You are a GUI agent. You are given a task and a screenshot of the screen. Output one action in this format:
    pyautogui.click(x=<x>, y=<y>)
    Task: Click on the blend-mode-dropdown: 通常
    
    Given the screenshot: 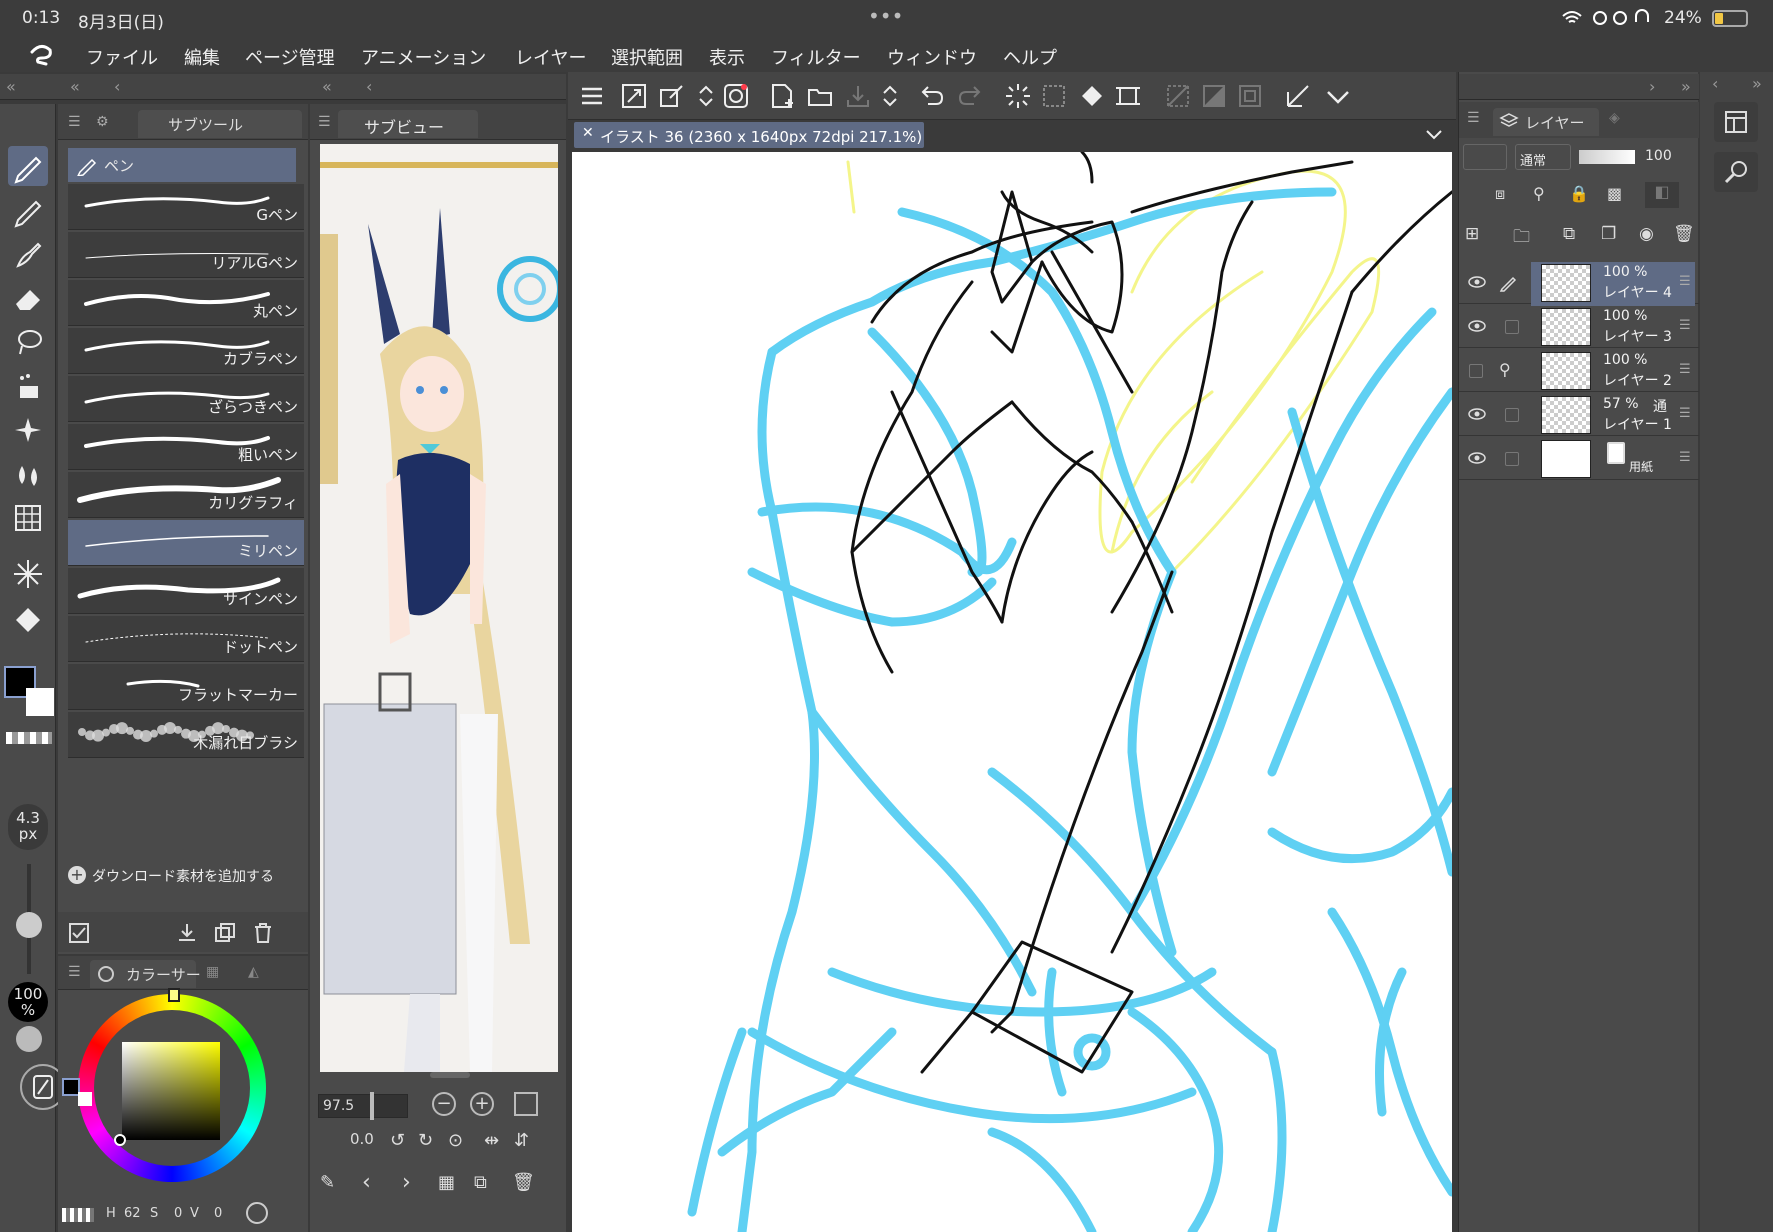 What is the action you would take?
    pyautogui.click(x=1543, y=157)
    